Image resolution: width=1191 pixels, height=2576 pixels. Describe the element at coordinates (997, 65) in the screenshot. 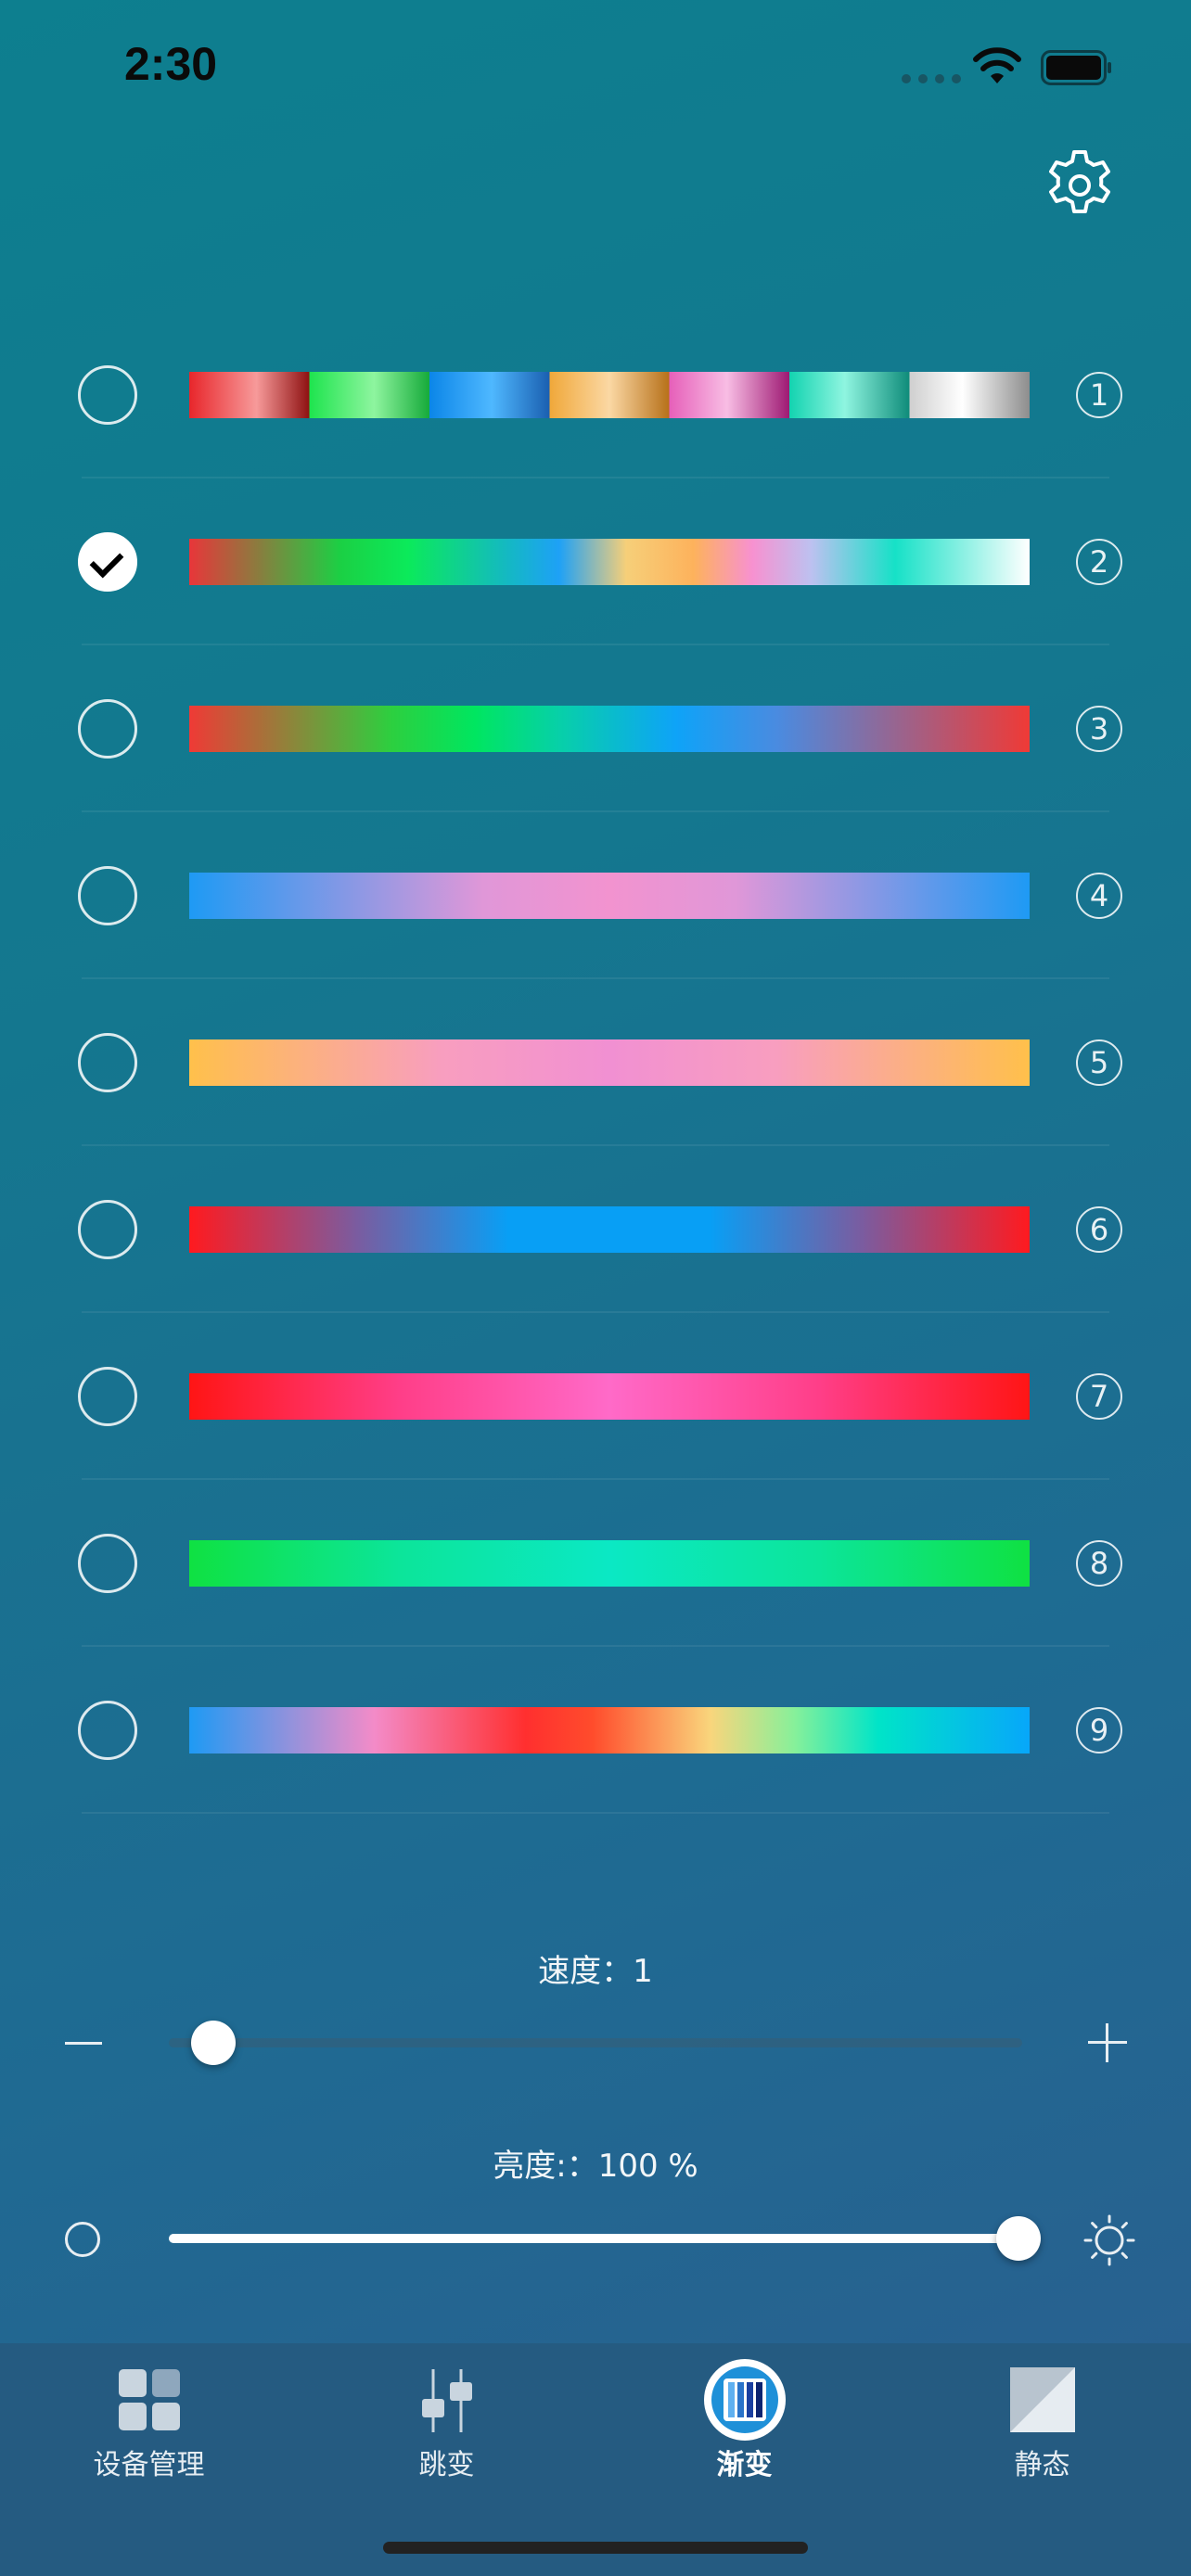

I see `wifi-icon` at that location.